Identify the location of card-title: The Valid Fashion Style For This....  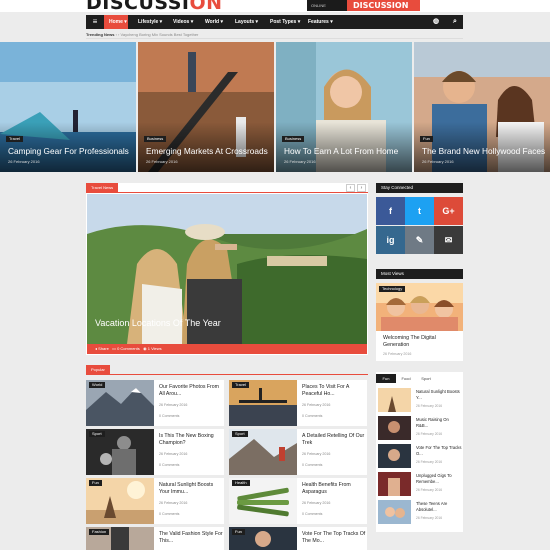
(191, 538).